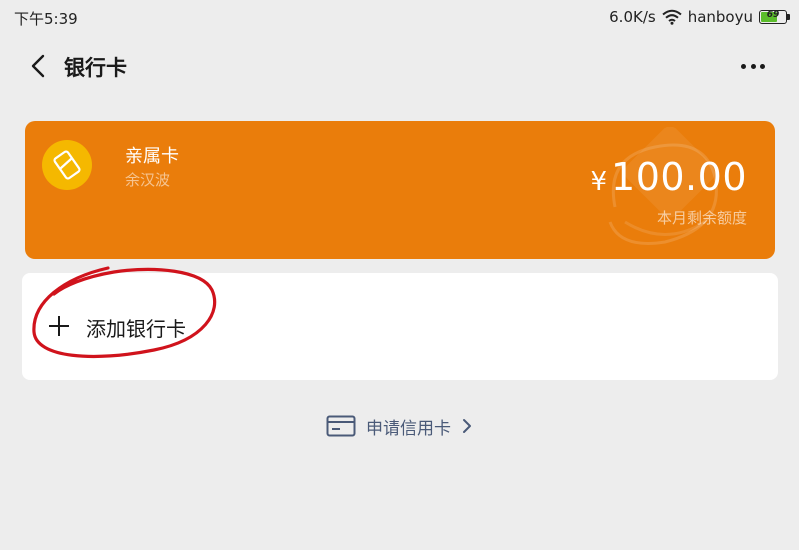 This screenshot has width=799, height=550. I want to click on credit-card-icon, so click(341, 426).